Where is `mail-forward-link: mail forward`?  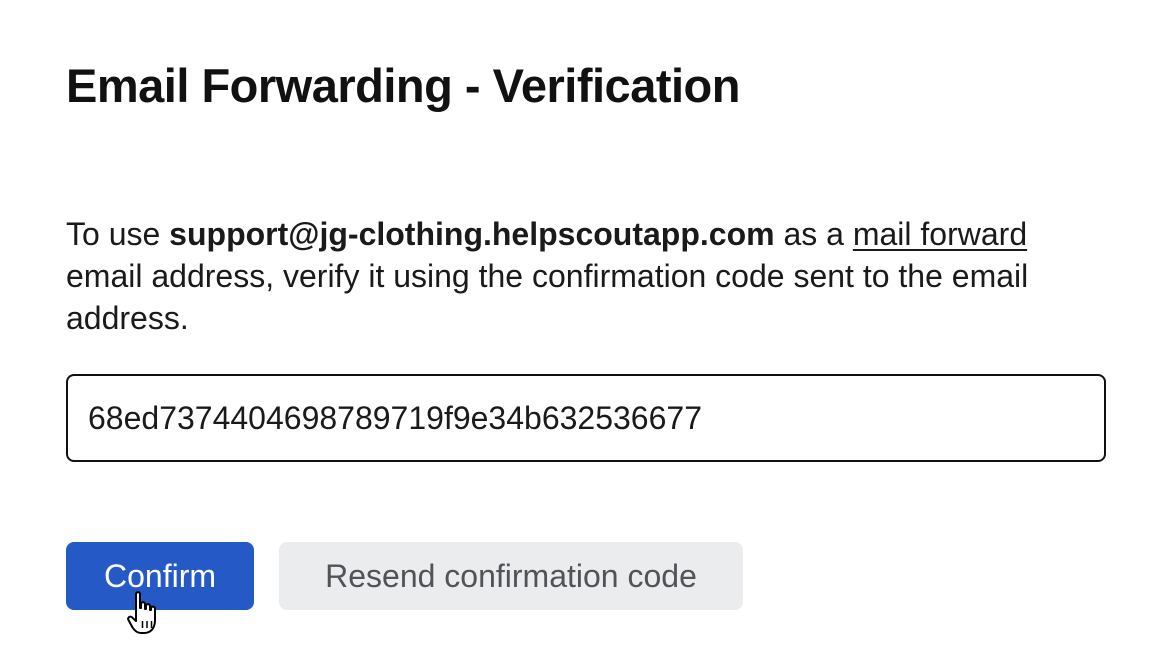 mail-forward-link: mail forward is located at coordinates (940, 234).